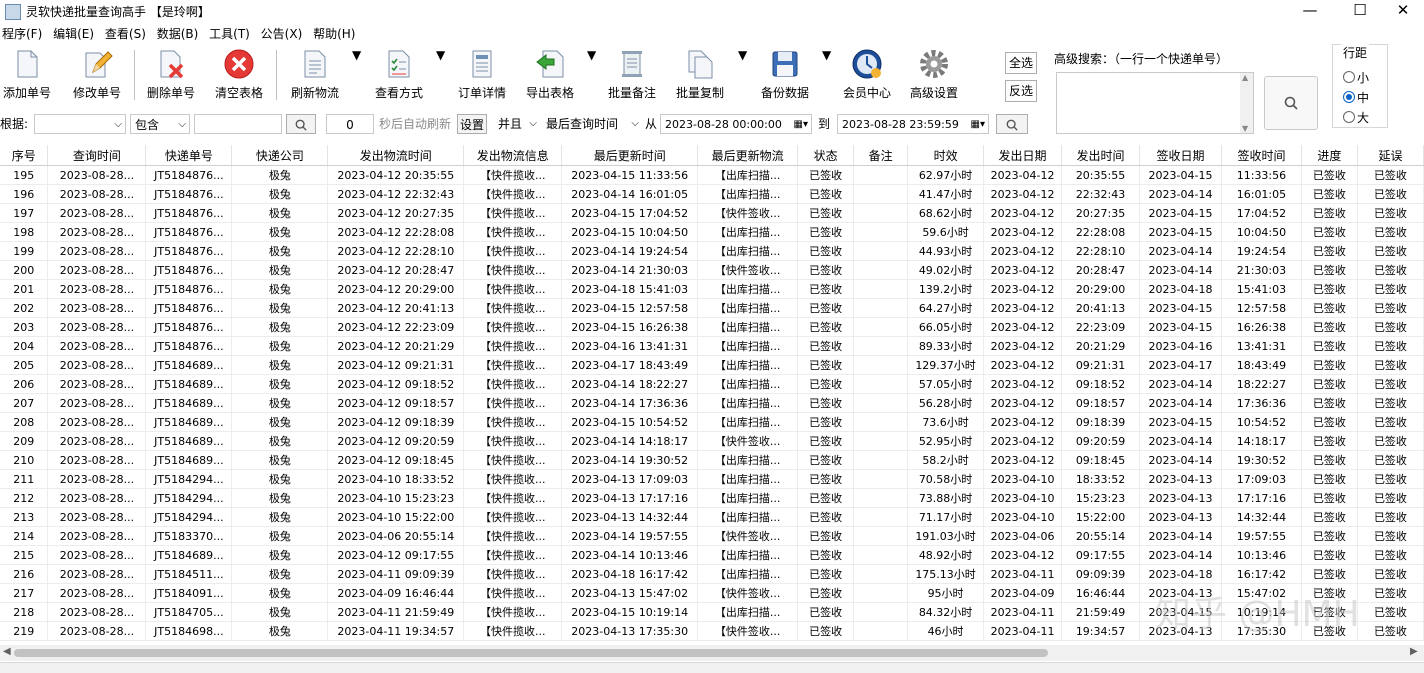 Image resolution: width=1424 pixels, height=673 pixels. What do you see at coordinates (826, 155) in the screenshot?
I see `column-header: 状态` at bounding box center [826, 155].